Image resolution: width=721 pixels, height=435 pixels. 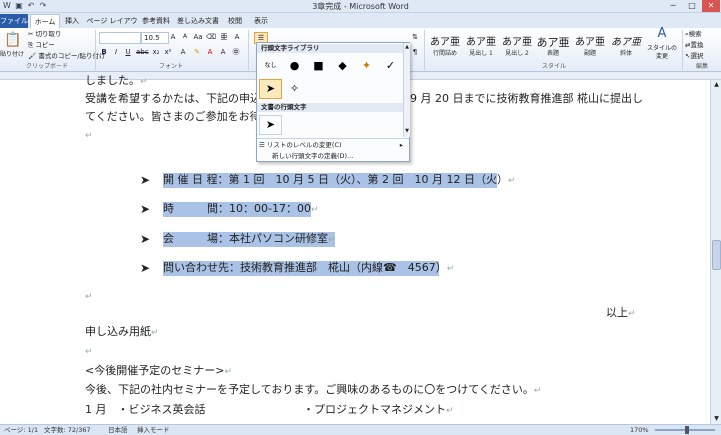 I want to click on shrink-font-icon: A, so click(x=185, y=37).